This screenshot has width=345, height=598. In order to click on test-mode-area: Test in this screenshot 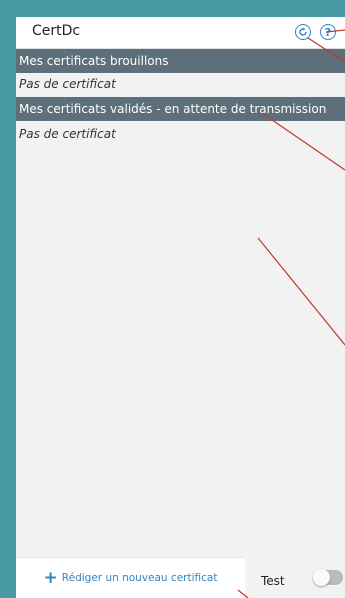, I will do `click(295, 577)`.